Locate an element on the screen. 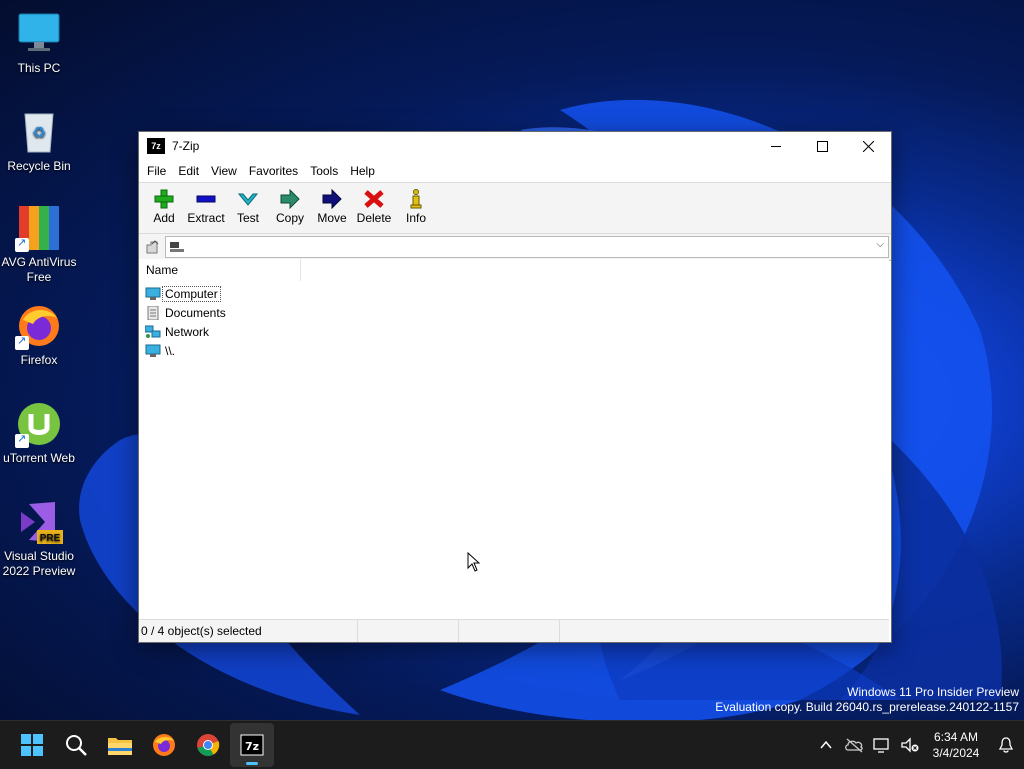 Image resolution: width=1024 pixels, height=769 pixels. extract-button: Extract is located at coordinates (206, 204).